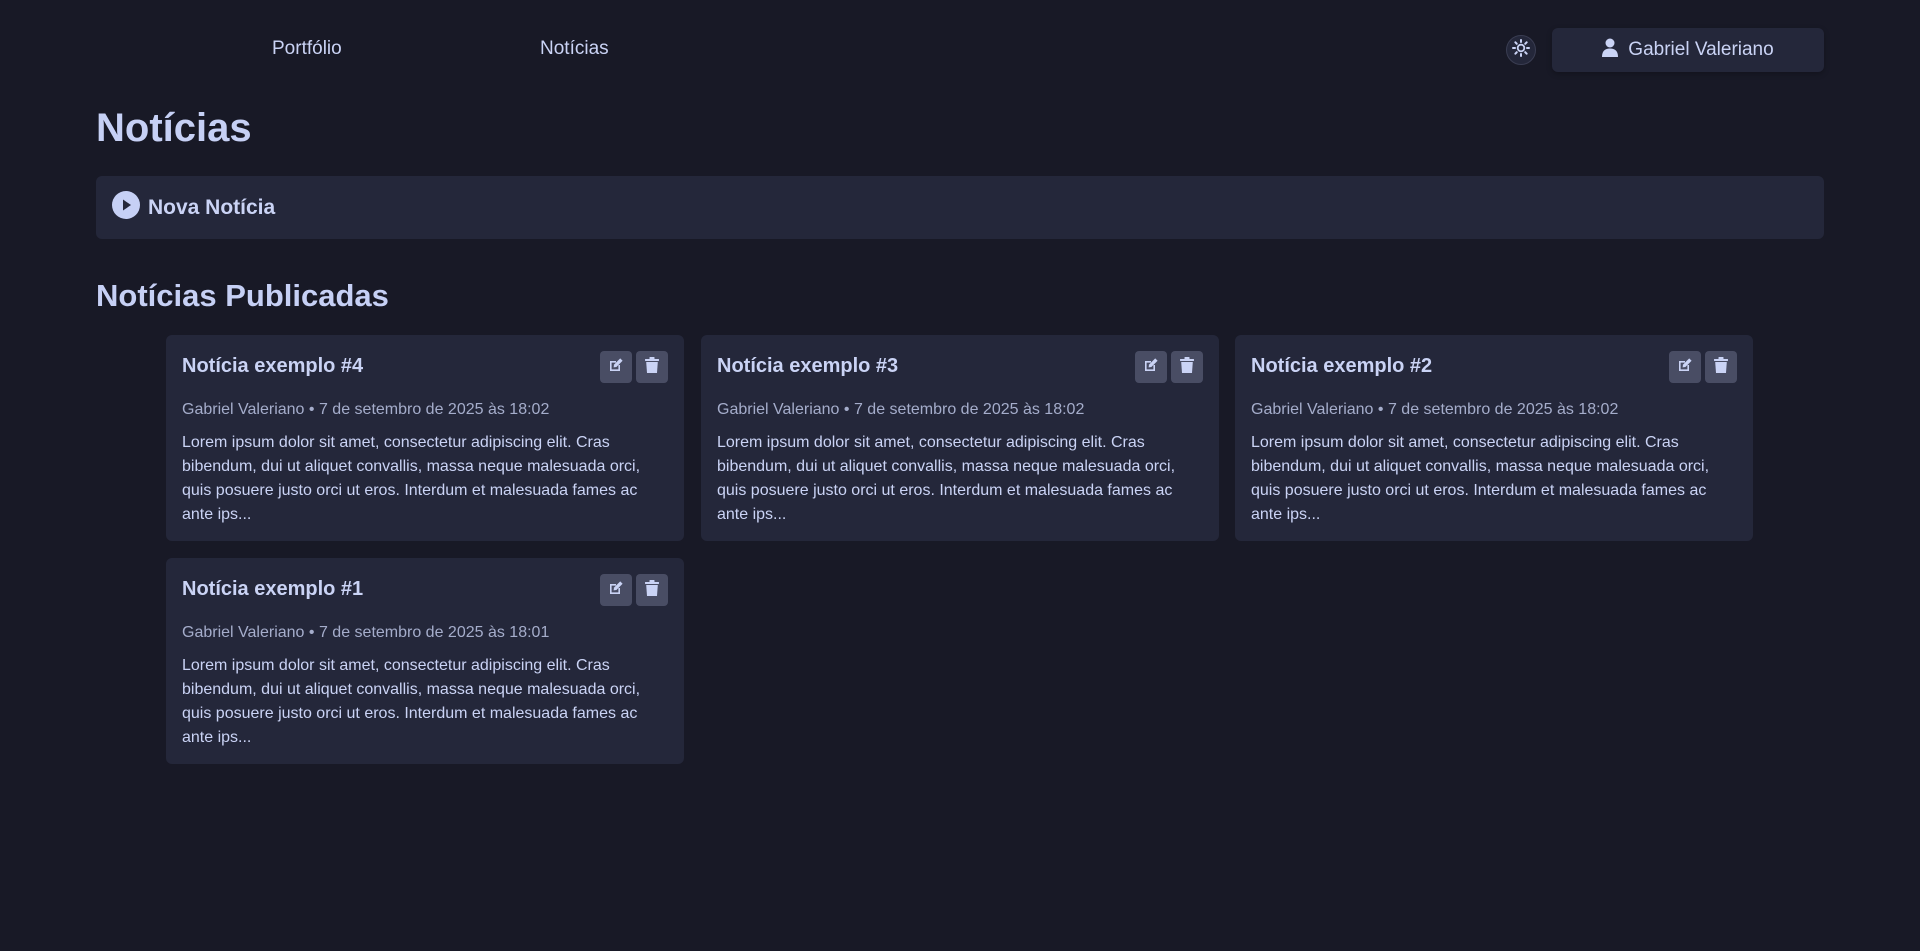 Image resolution: width=1920 pixels, height=951 pixels. Describe the element at coordinates (1342, 366) in the screenshot. I see `news-card-title: Notícia exemplo #2` at that location.